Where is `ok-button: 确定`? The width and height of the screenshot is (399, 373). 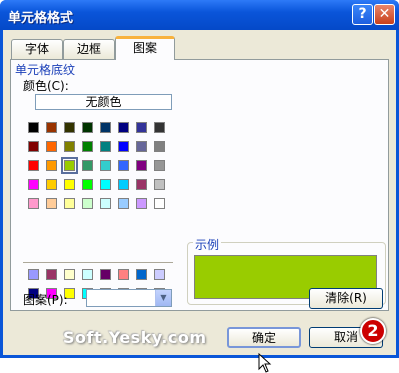 ok-button: 确定 is located at coordinates (264, 337).